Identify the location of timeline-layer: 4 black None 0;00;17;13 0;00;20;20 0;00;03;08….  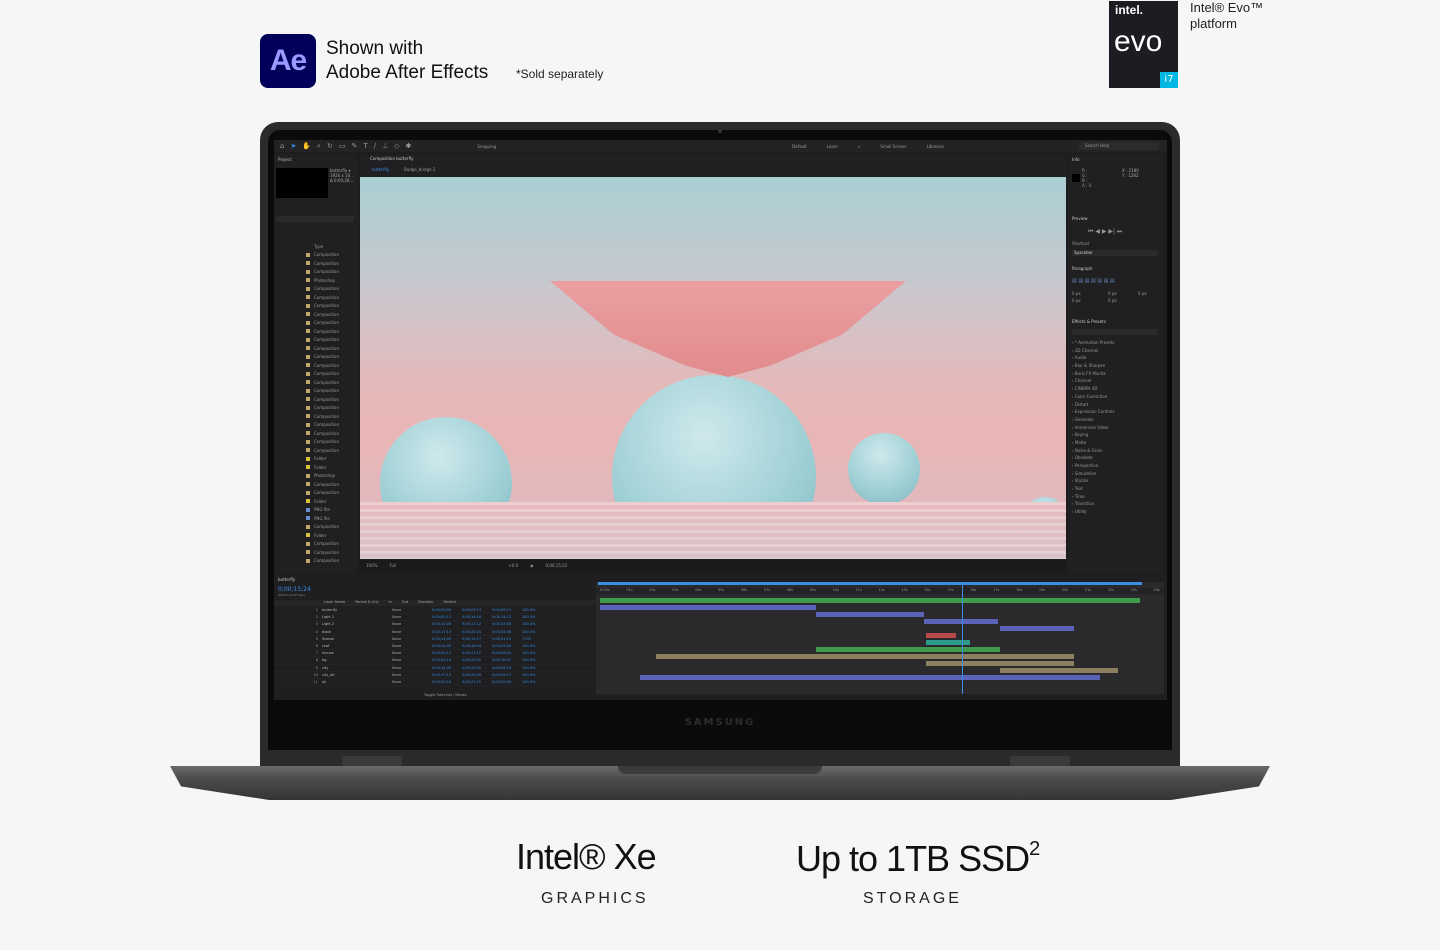
(435, 632).